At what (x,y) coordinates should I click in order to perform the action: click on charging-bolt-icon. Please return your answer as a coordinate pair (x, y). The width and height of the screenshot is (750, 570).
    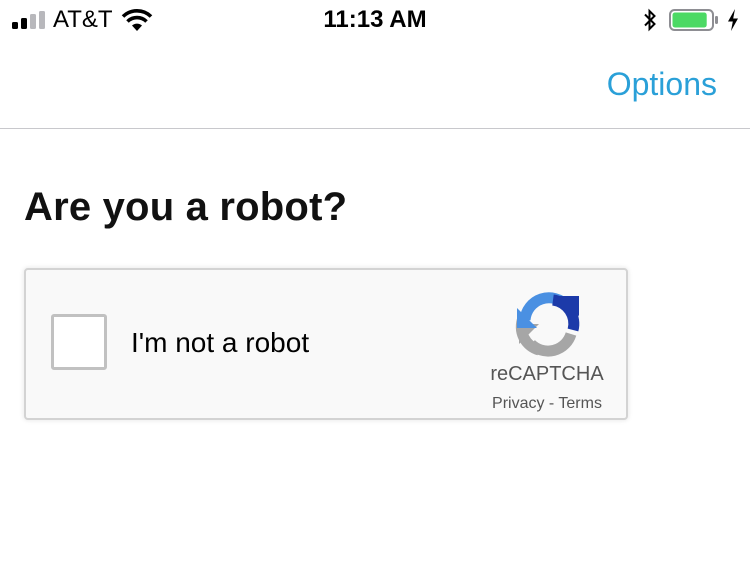
    Looking at the image, I should click on (733, 20).